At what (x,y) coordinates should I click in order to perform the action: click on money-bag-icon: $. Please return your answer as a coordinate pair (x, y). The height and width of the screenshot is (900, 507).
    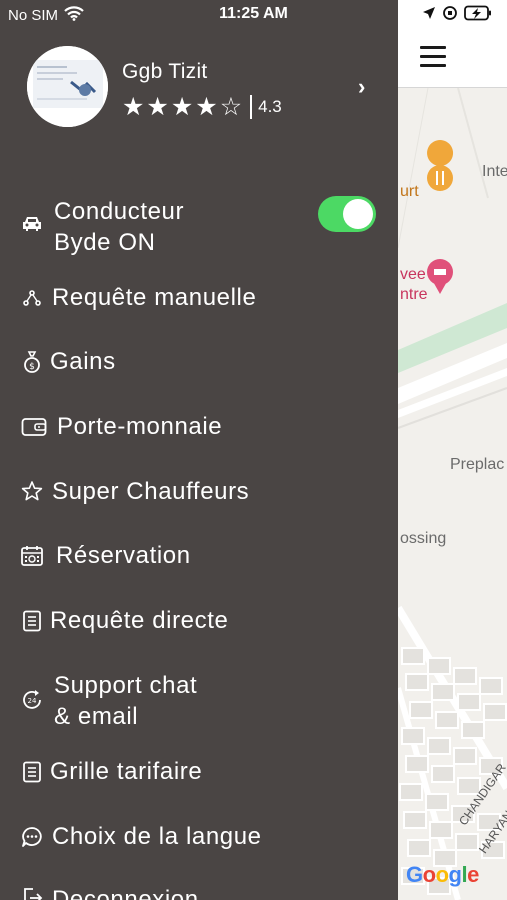
    Looking at the image, I should click on (32, 362).